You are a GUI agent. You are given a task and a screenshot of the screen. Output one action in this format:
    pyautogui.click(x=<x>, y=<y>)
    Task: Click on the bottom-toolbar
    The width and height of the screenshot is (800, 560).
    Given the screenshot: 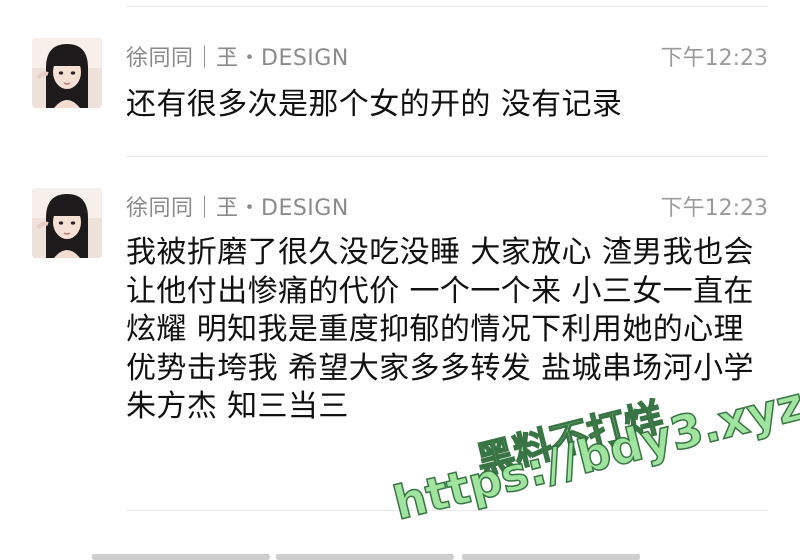 What is the action you would take?
    pyautogui.click(x=400, y=554)
    